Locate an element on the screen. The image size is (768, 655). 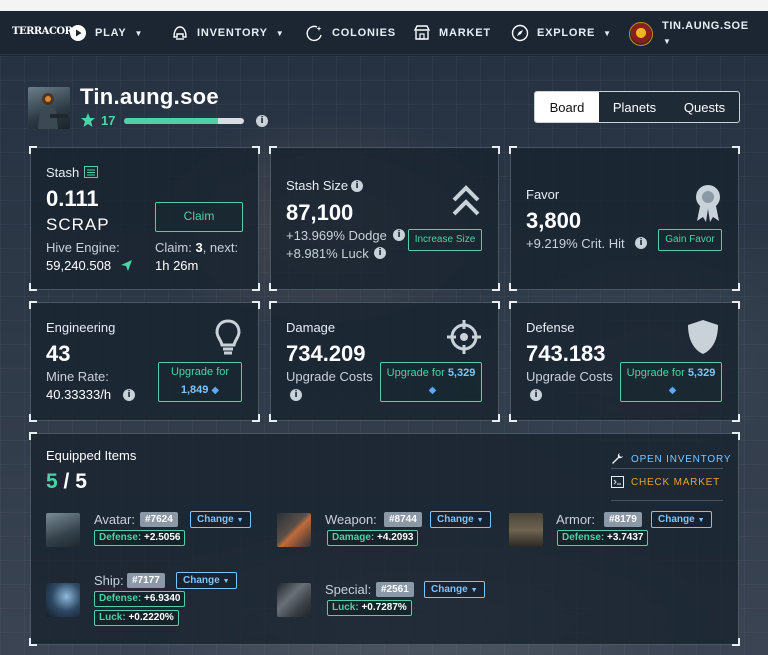
mine-rate-label: Mine Rate: is located at coordinates (77, 376).